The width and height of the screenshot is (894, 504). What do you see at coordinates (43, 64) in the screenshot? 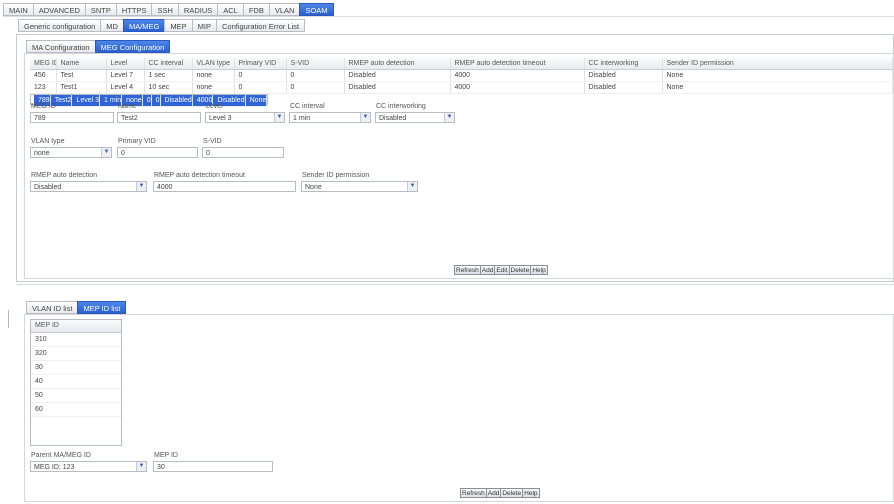
I see `column-header-meg-id: MEG ID` at bounding box center [43, 64].